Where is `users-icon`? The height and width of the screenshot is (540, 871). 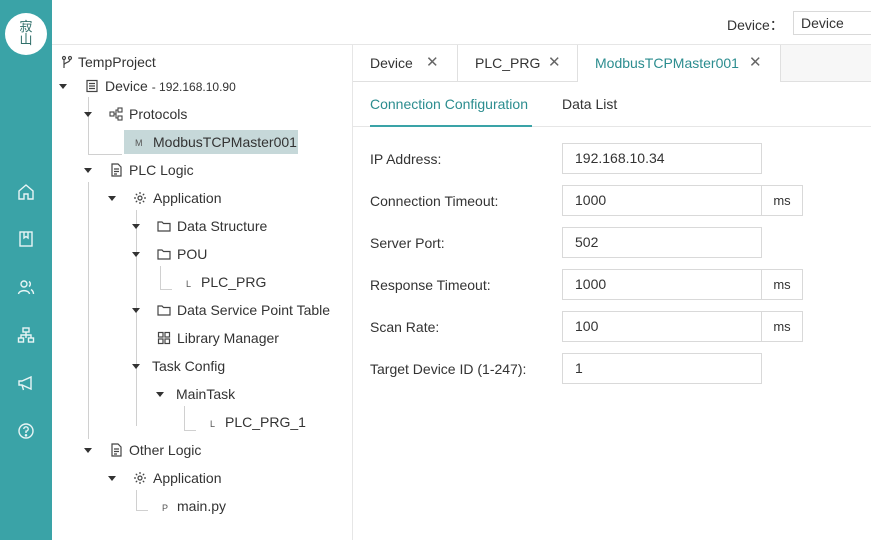
users-icon is located at coordinates (26, 287).